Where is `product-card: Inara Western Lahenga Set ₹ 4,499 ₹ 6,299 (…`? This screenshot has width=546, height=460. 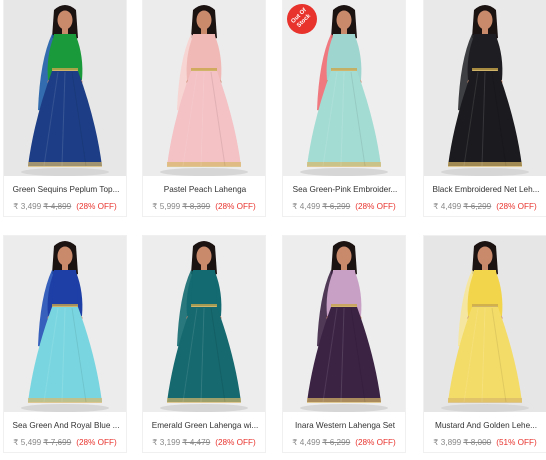
product-card: Inara Western Lahenga Set ₹ 4,499 ₹ 6,299 (… is located at coordinates (344, 344).